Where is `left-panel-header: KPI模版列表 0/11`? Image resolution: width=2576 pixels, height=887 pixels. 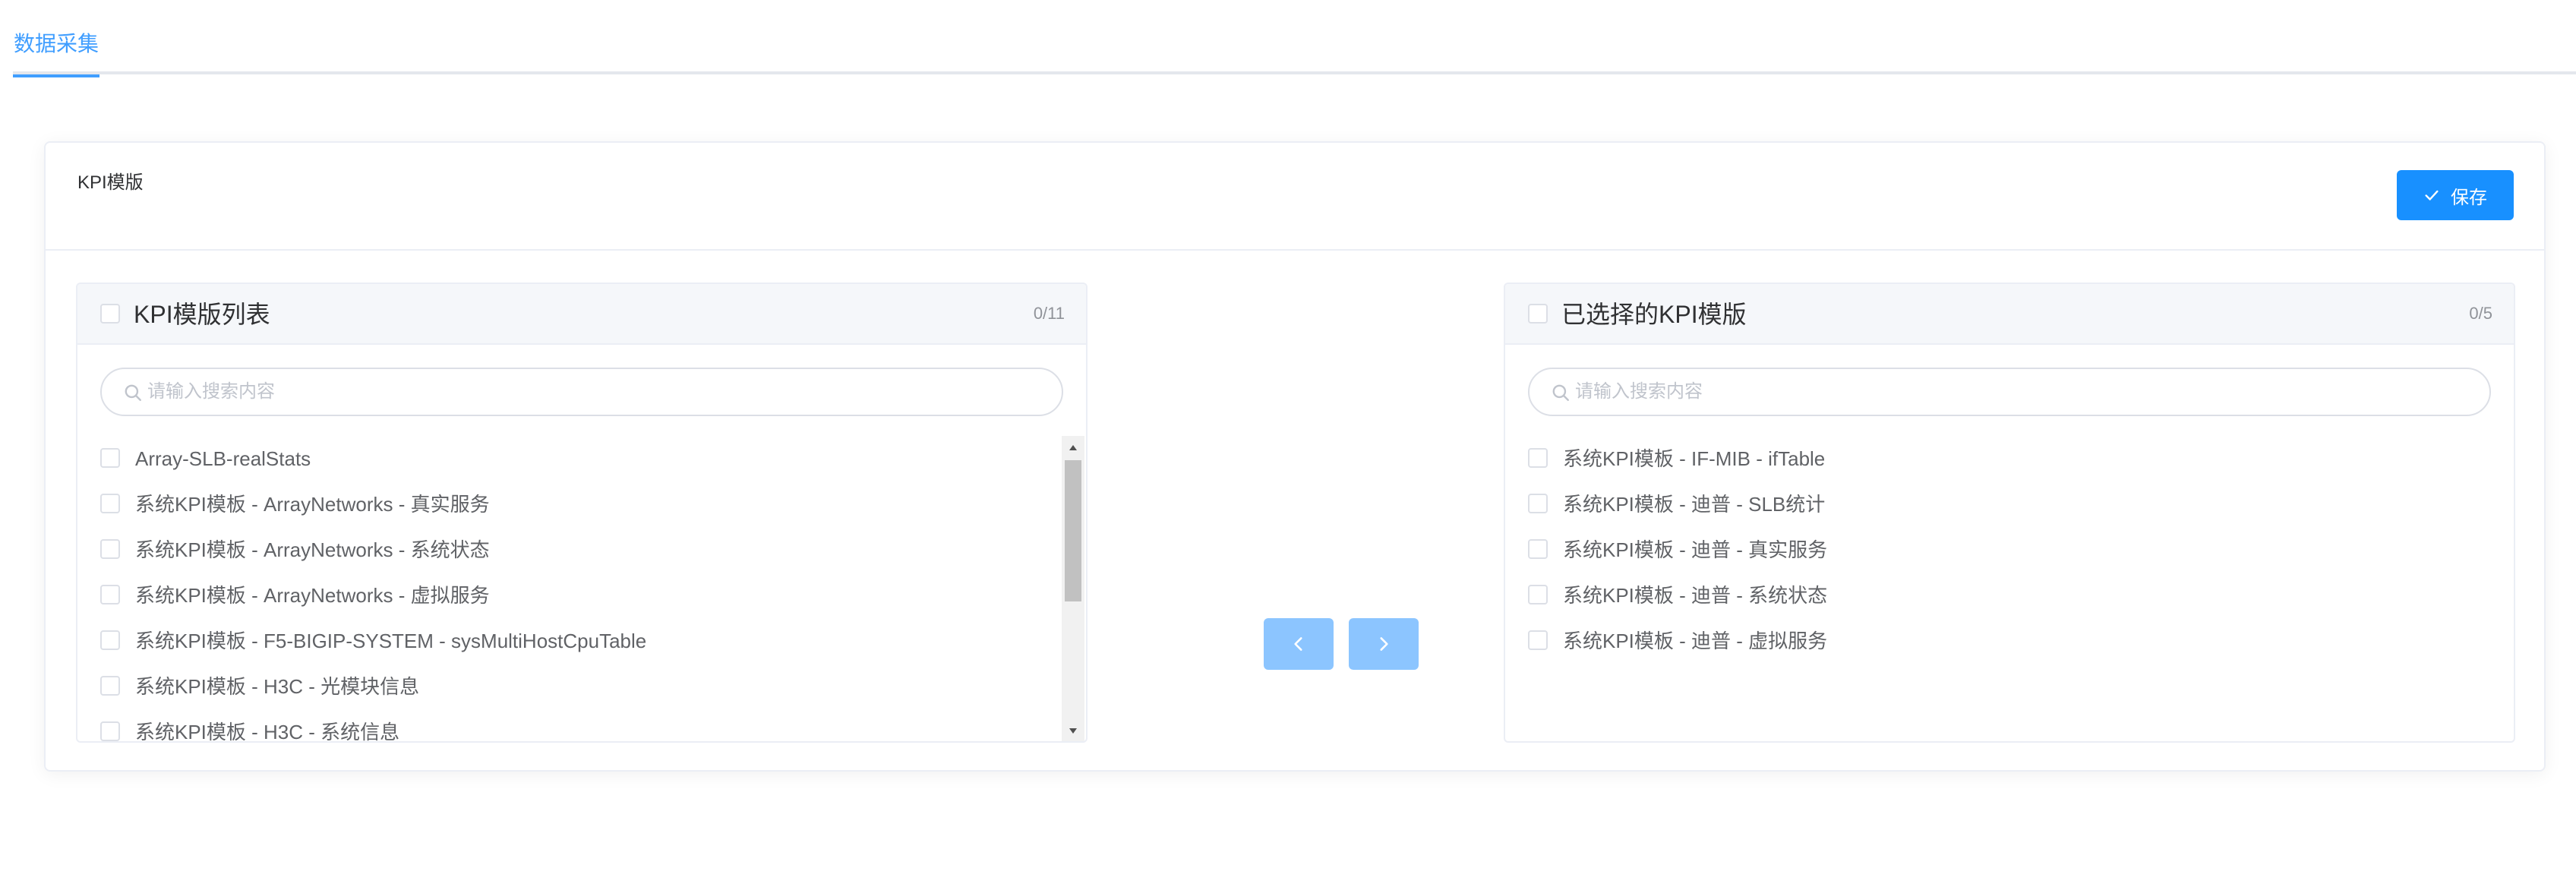 left-panel-header: KPI模版列表 0/11 is located at coordinates (581, 314).